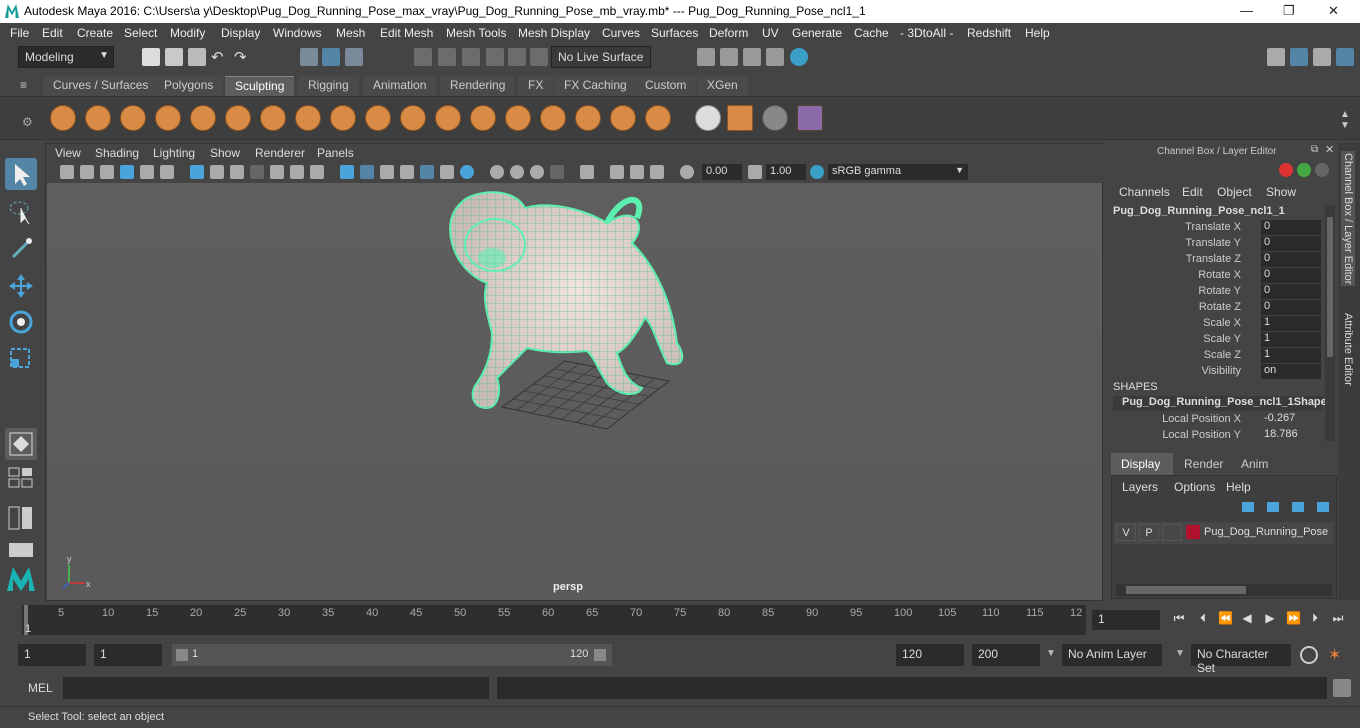 The image size is (1360, 728). What do you see at coordinates (1112, 655) in the screenshot?
I see `anim-layer-dropdown: No Anim Layer` at bounding box center [1112, 655].